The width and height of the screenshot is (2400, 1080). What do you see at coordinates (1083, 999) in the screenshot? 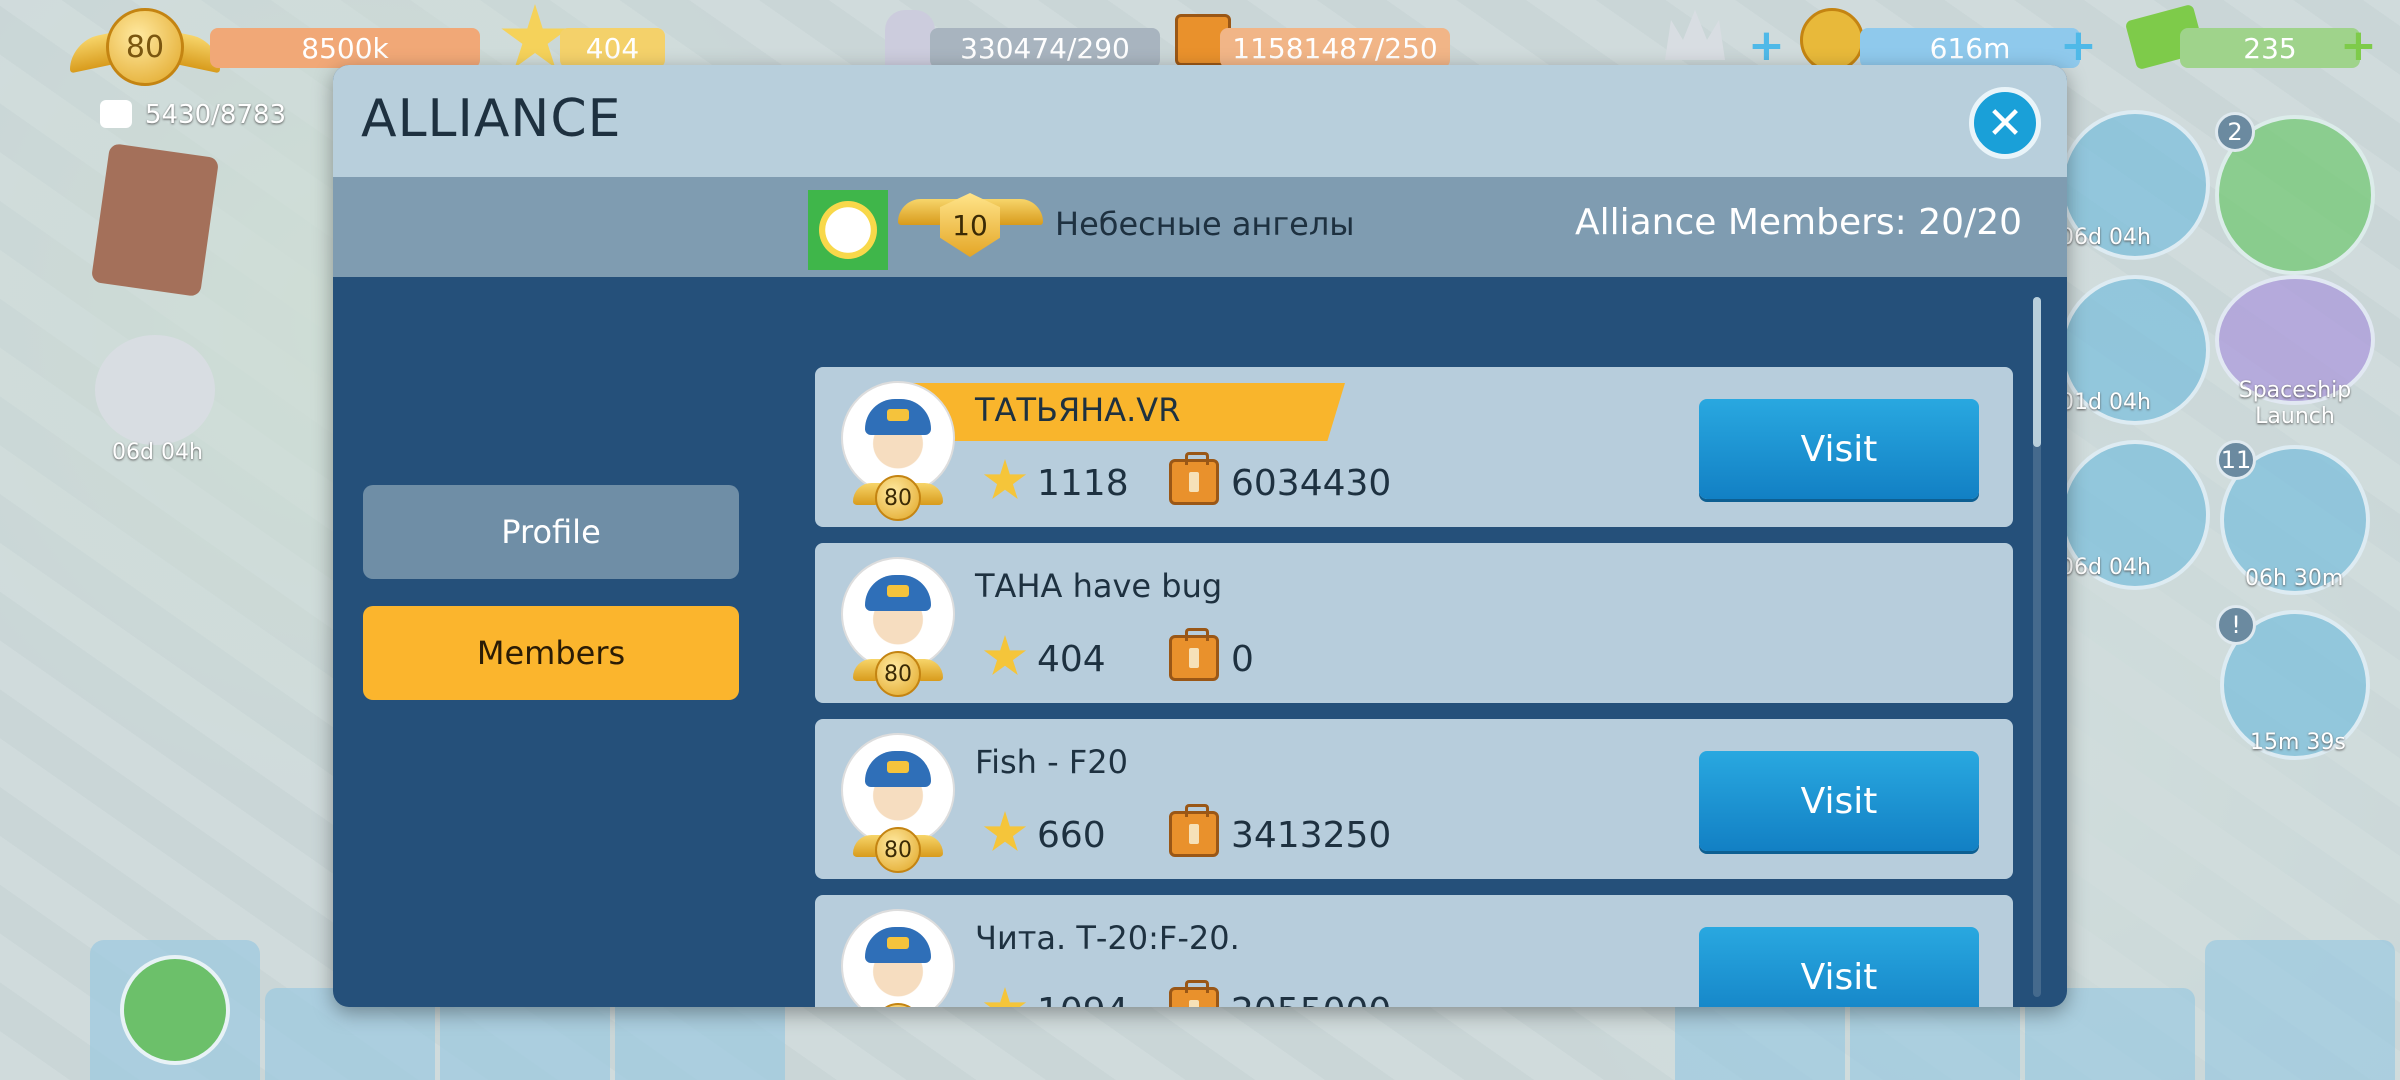
I see `member-stars: 1094` at bounding box center [1083, 999].